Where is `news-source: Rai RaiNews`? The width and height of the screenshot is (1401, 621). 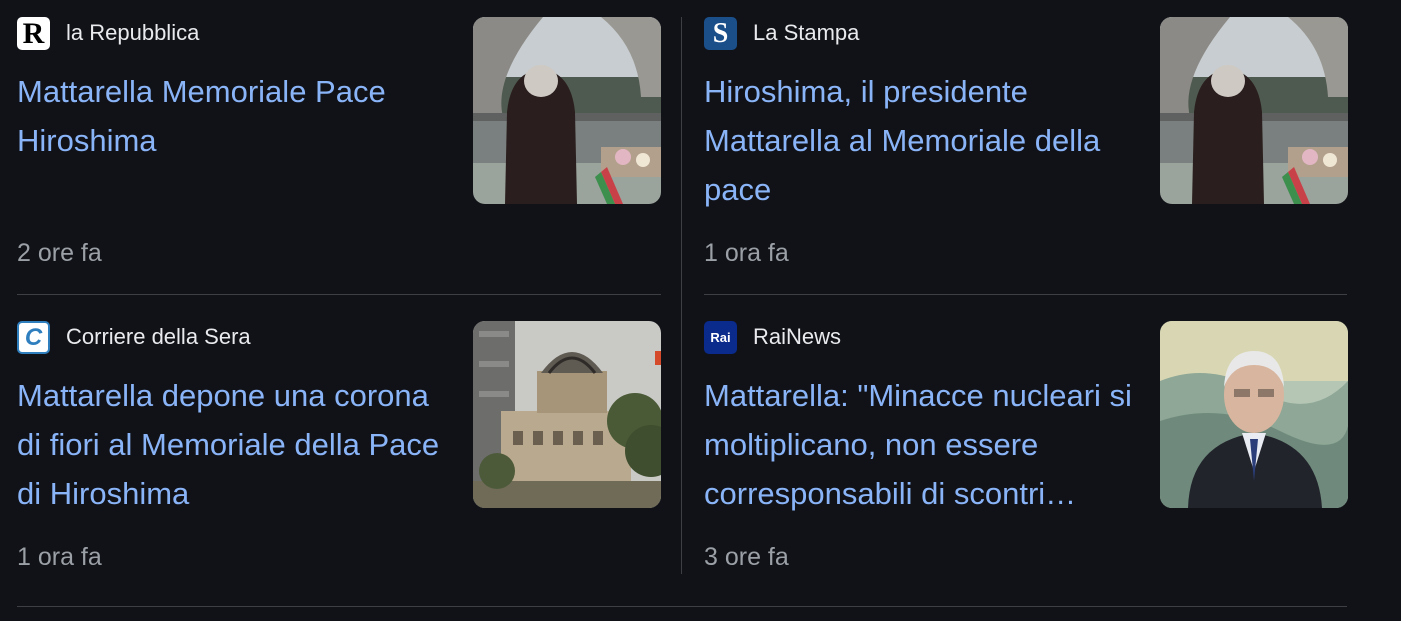 news-source: Rai RaiNews is located at coordinates (773, 337).